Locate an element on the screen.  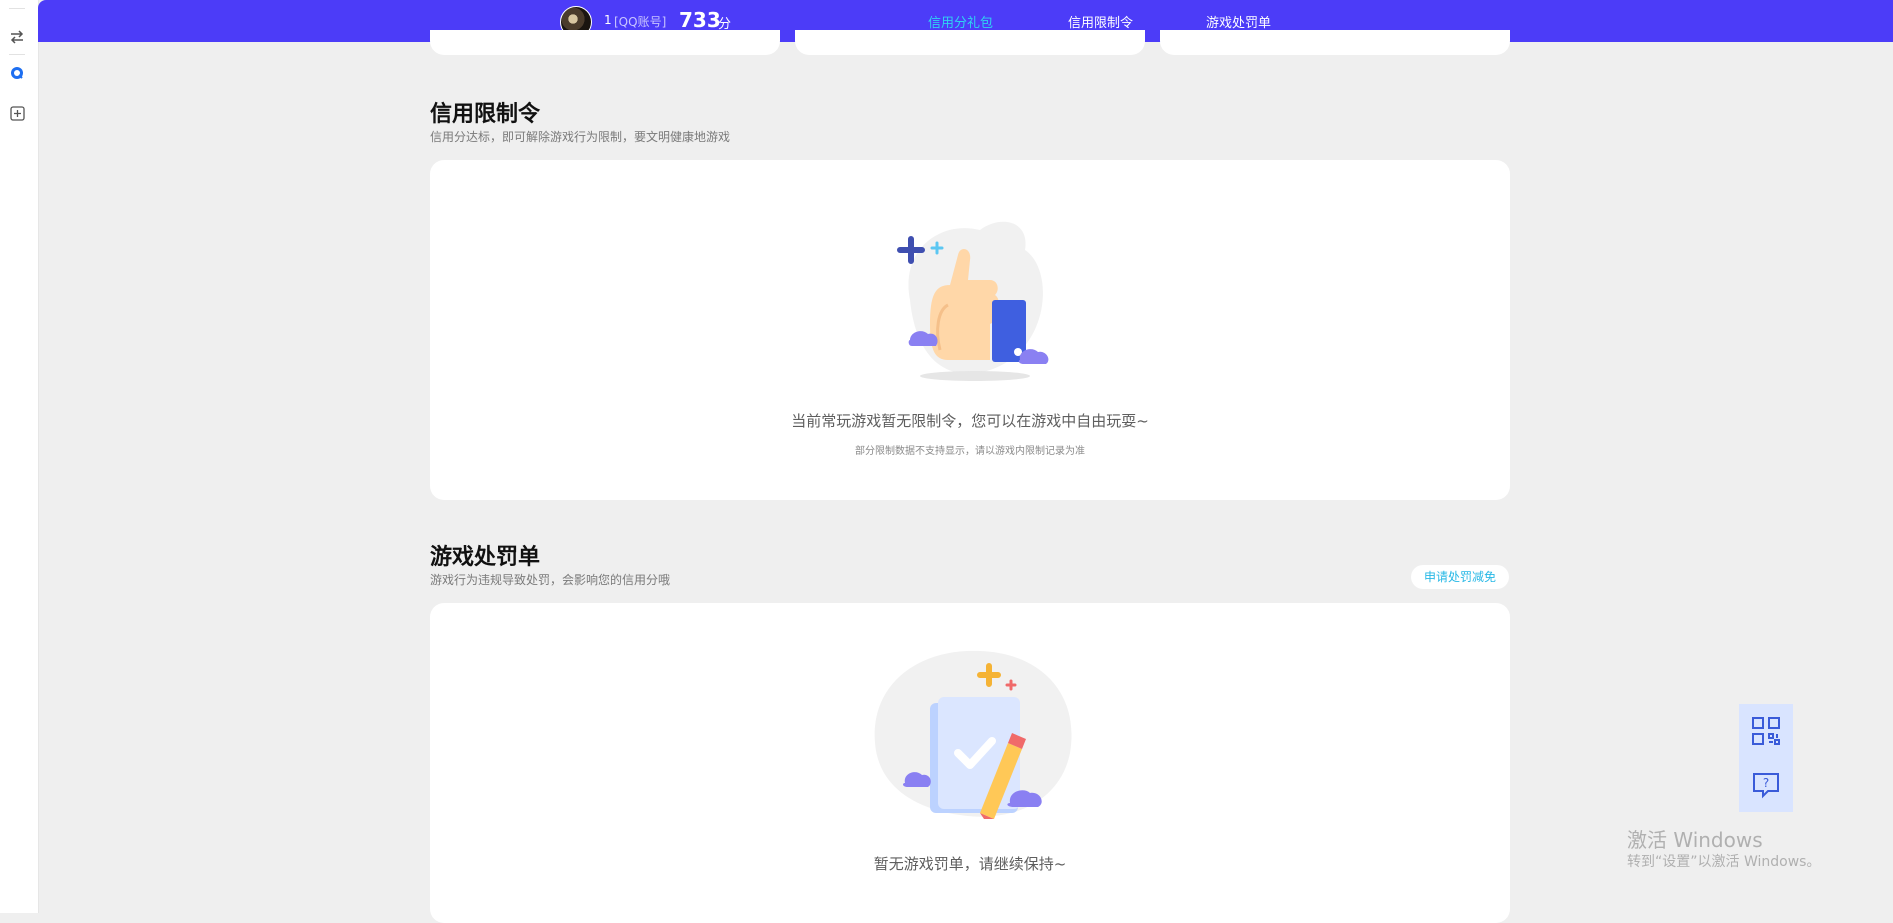
penalty-subtitle: 游戏行为违规导致处罚，会影响您的信用分哦 is located at coordinates (550, 580).